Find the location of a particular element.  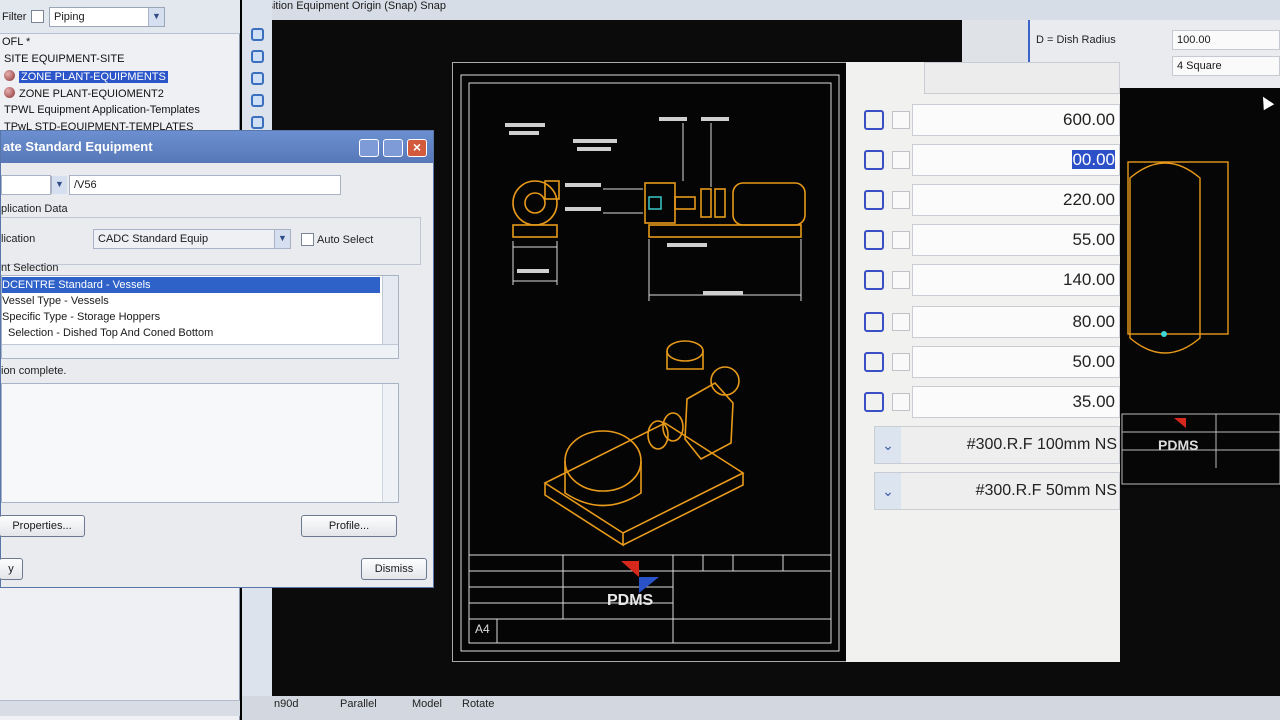

apply-button: y is located at coordinates (11, 569).